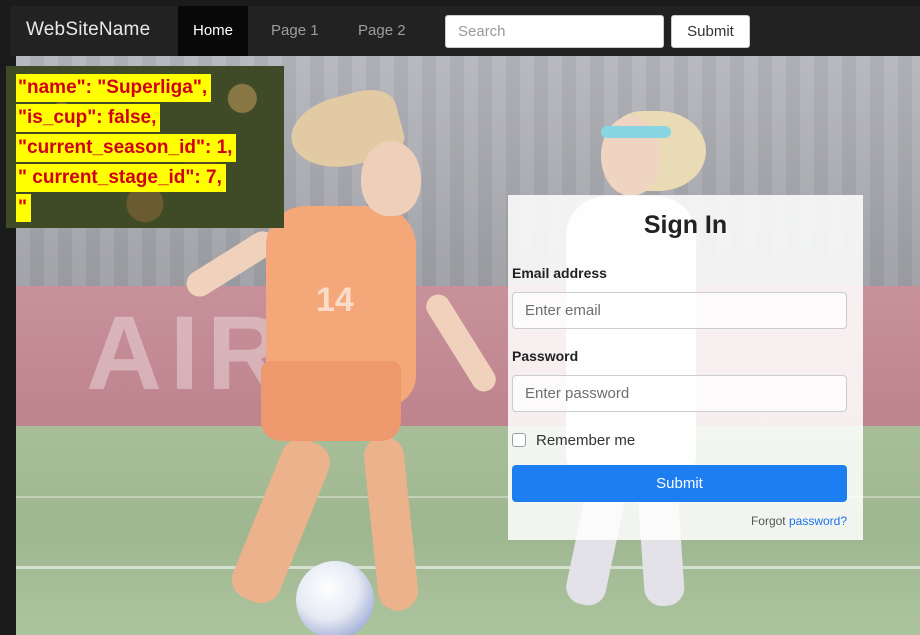 This screenshot has height=635, width=920. Describe the element at coordinates (769, 521) in the screenshot. I see `forgot-prefix: Forgot` at that location.